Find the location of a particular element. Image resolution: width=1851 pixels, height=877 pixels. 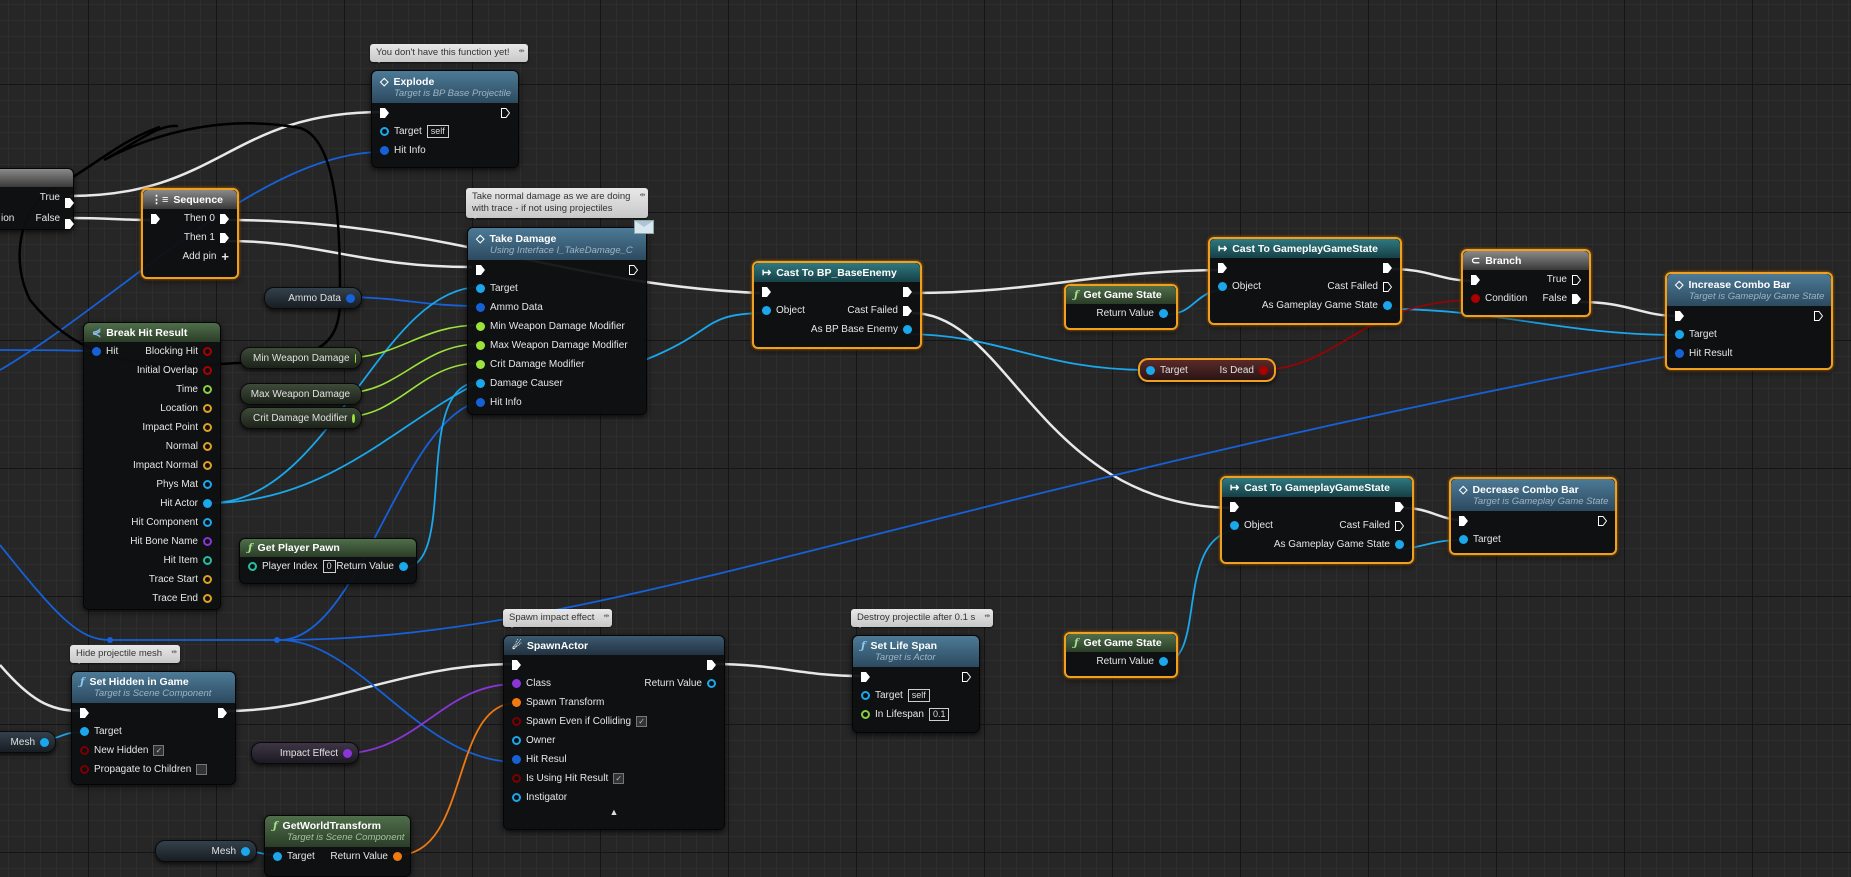

mesh-variable: Mesh is located at coordinates (28, 742).